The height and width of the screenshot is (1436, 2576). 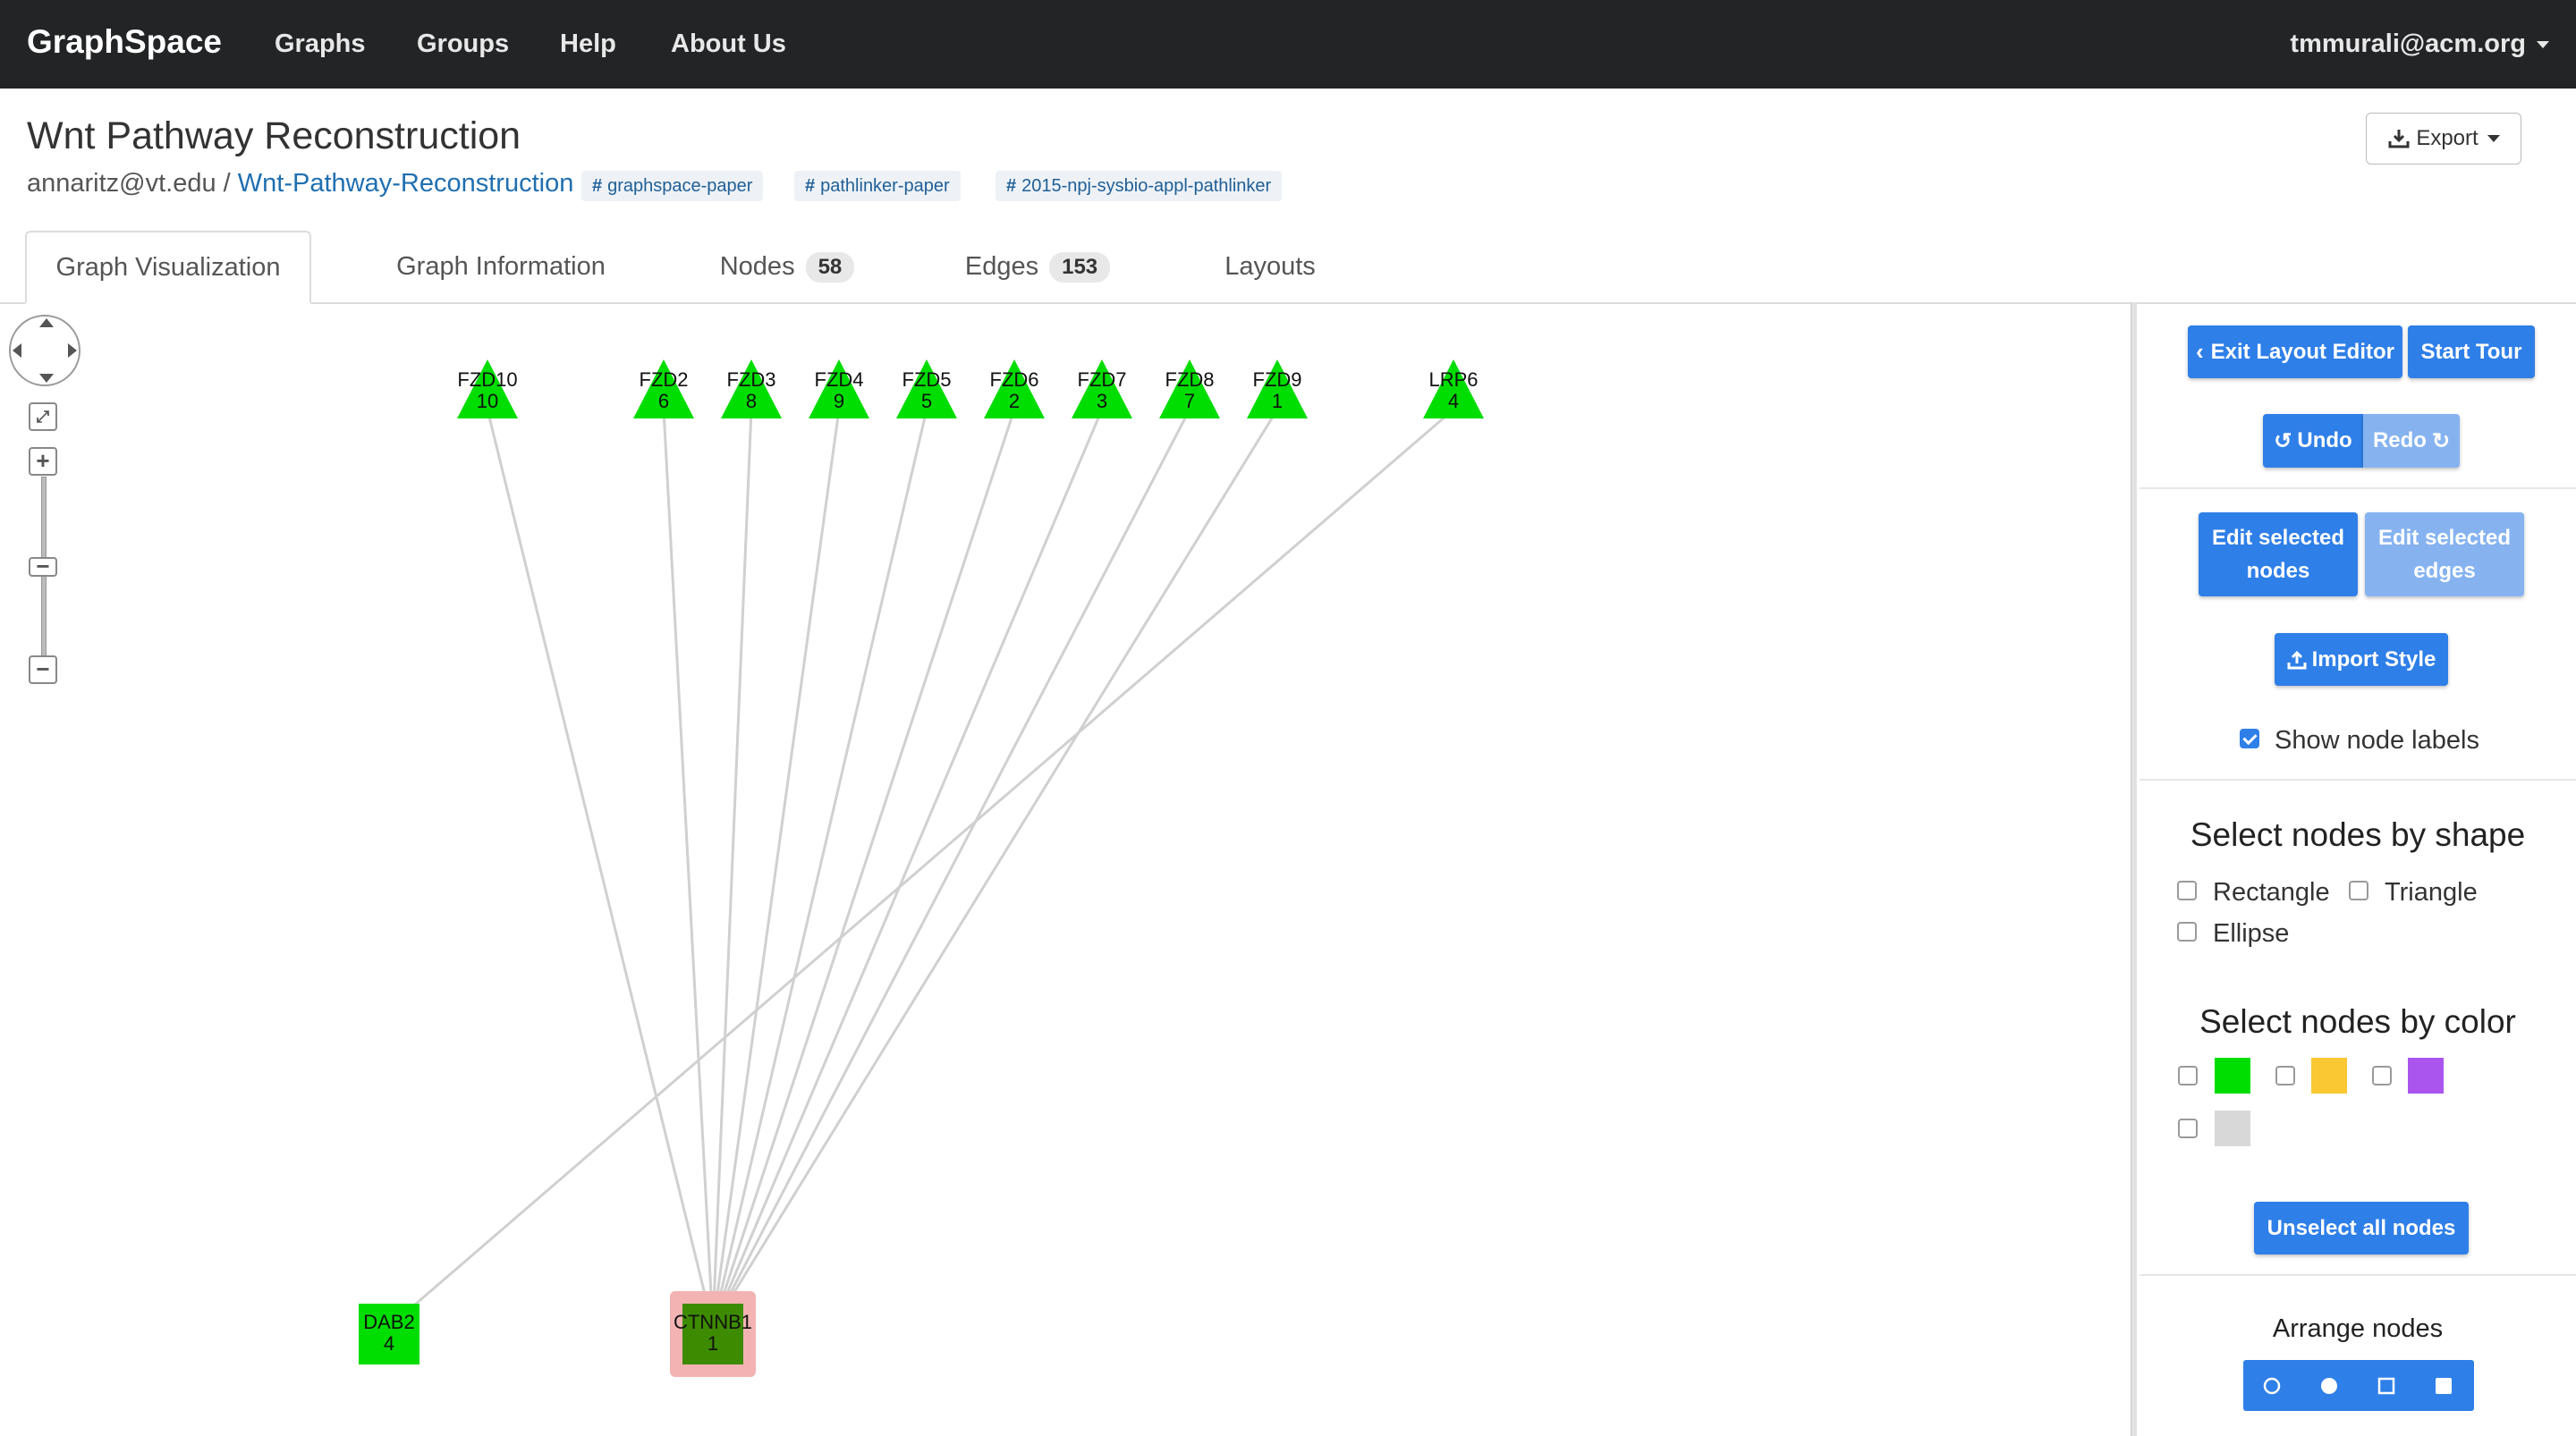 What do you see at coordinates (44, 350) in the screenshot?
I see `pan-control` at bounding box center [44, 350].